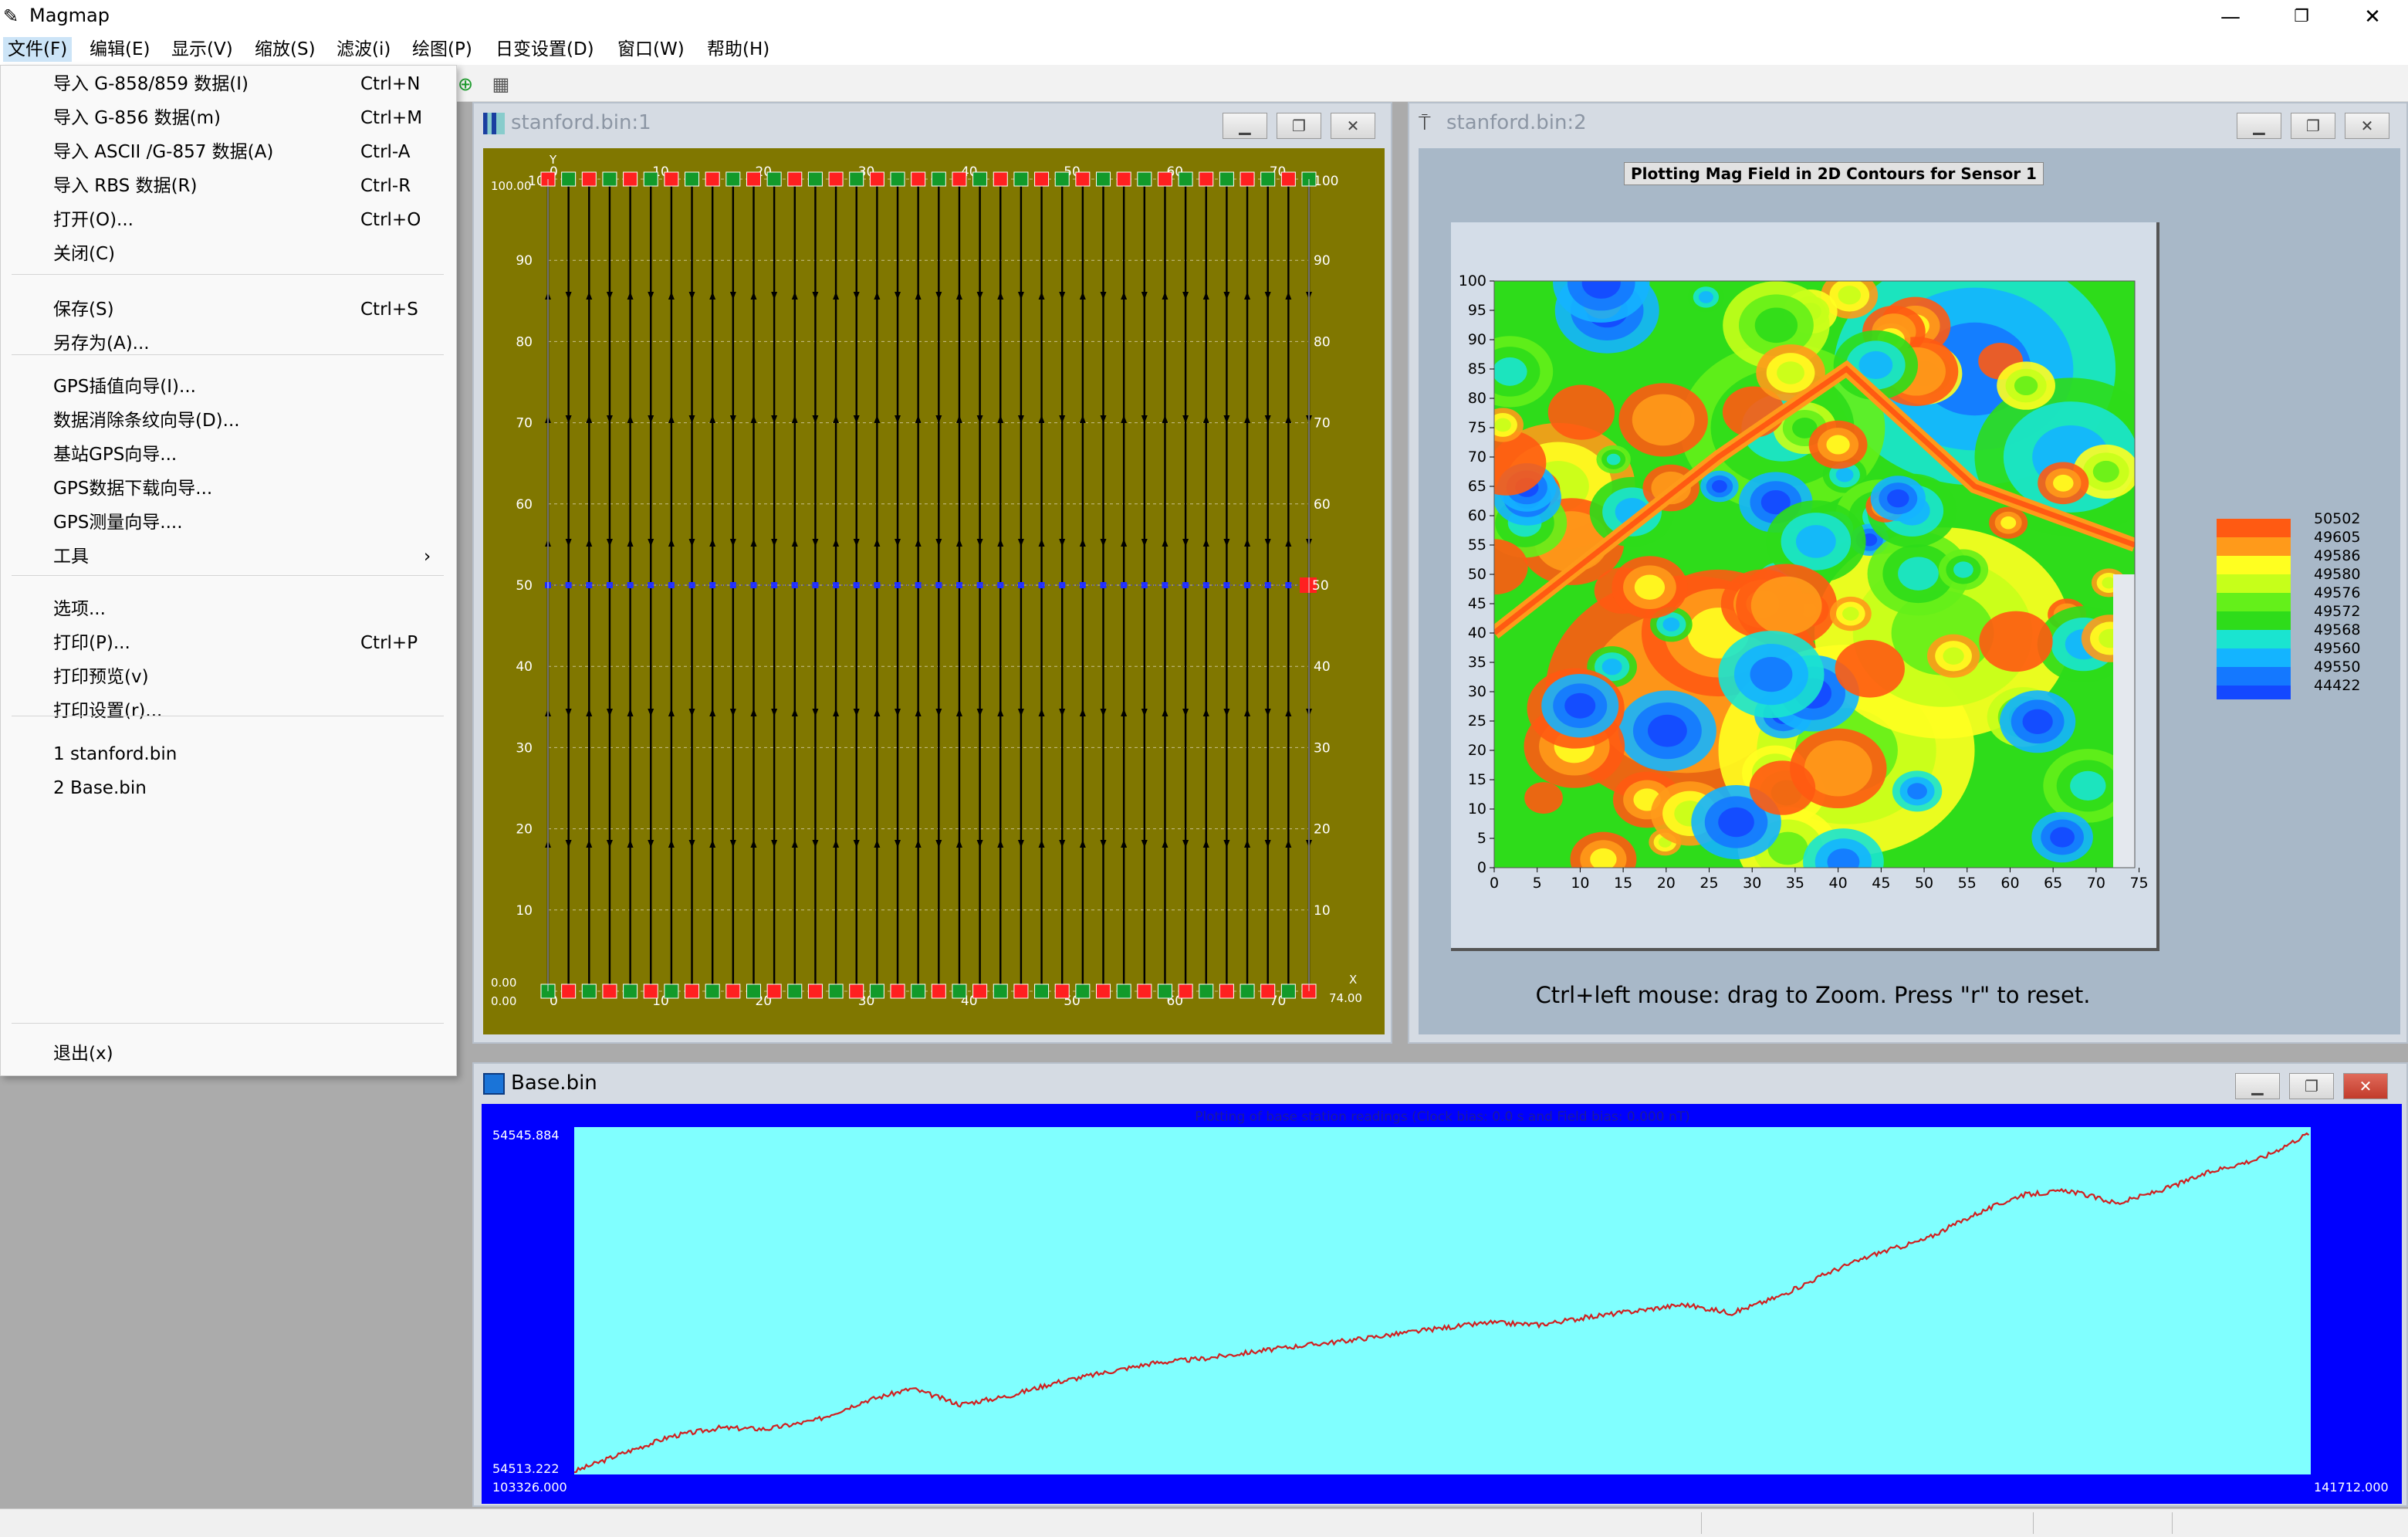  I want to click on window-titlebar: Base.bin ▁ ❐ ✕, so click(1440, 1083).